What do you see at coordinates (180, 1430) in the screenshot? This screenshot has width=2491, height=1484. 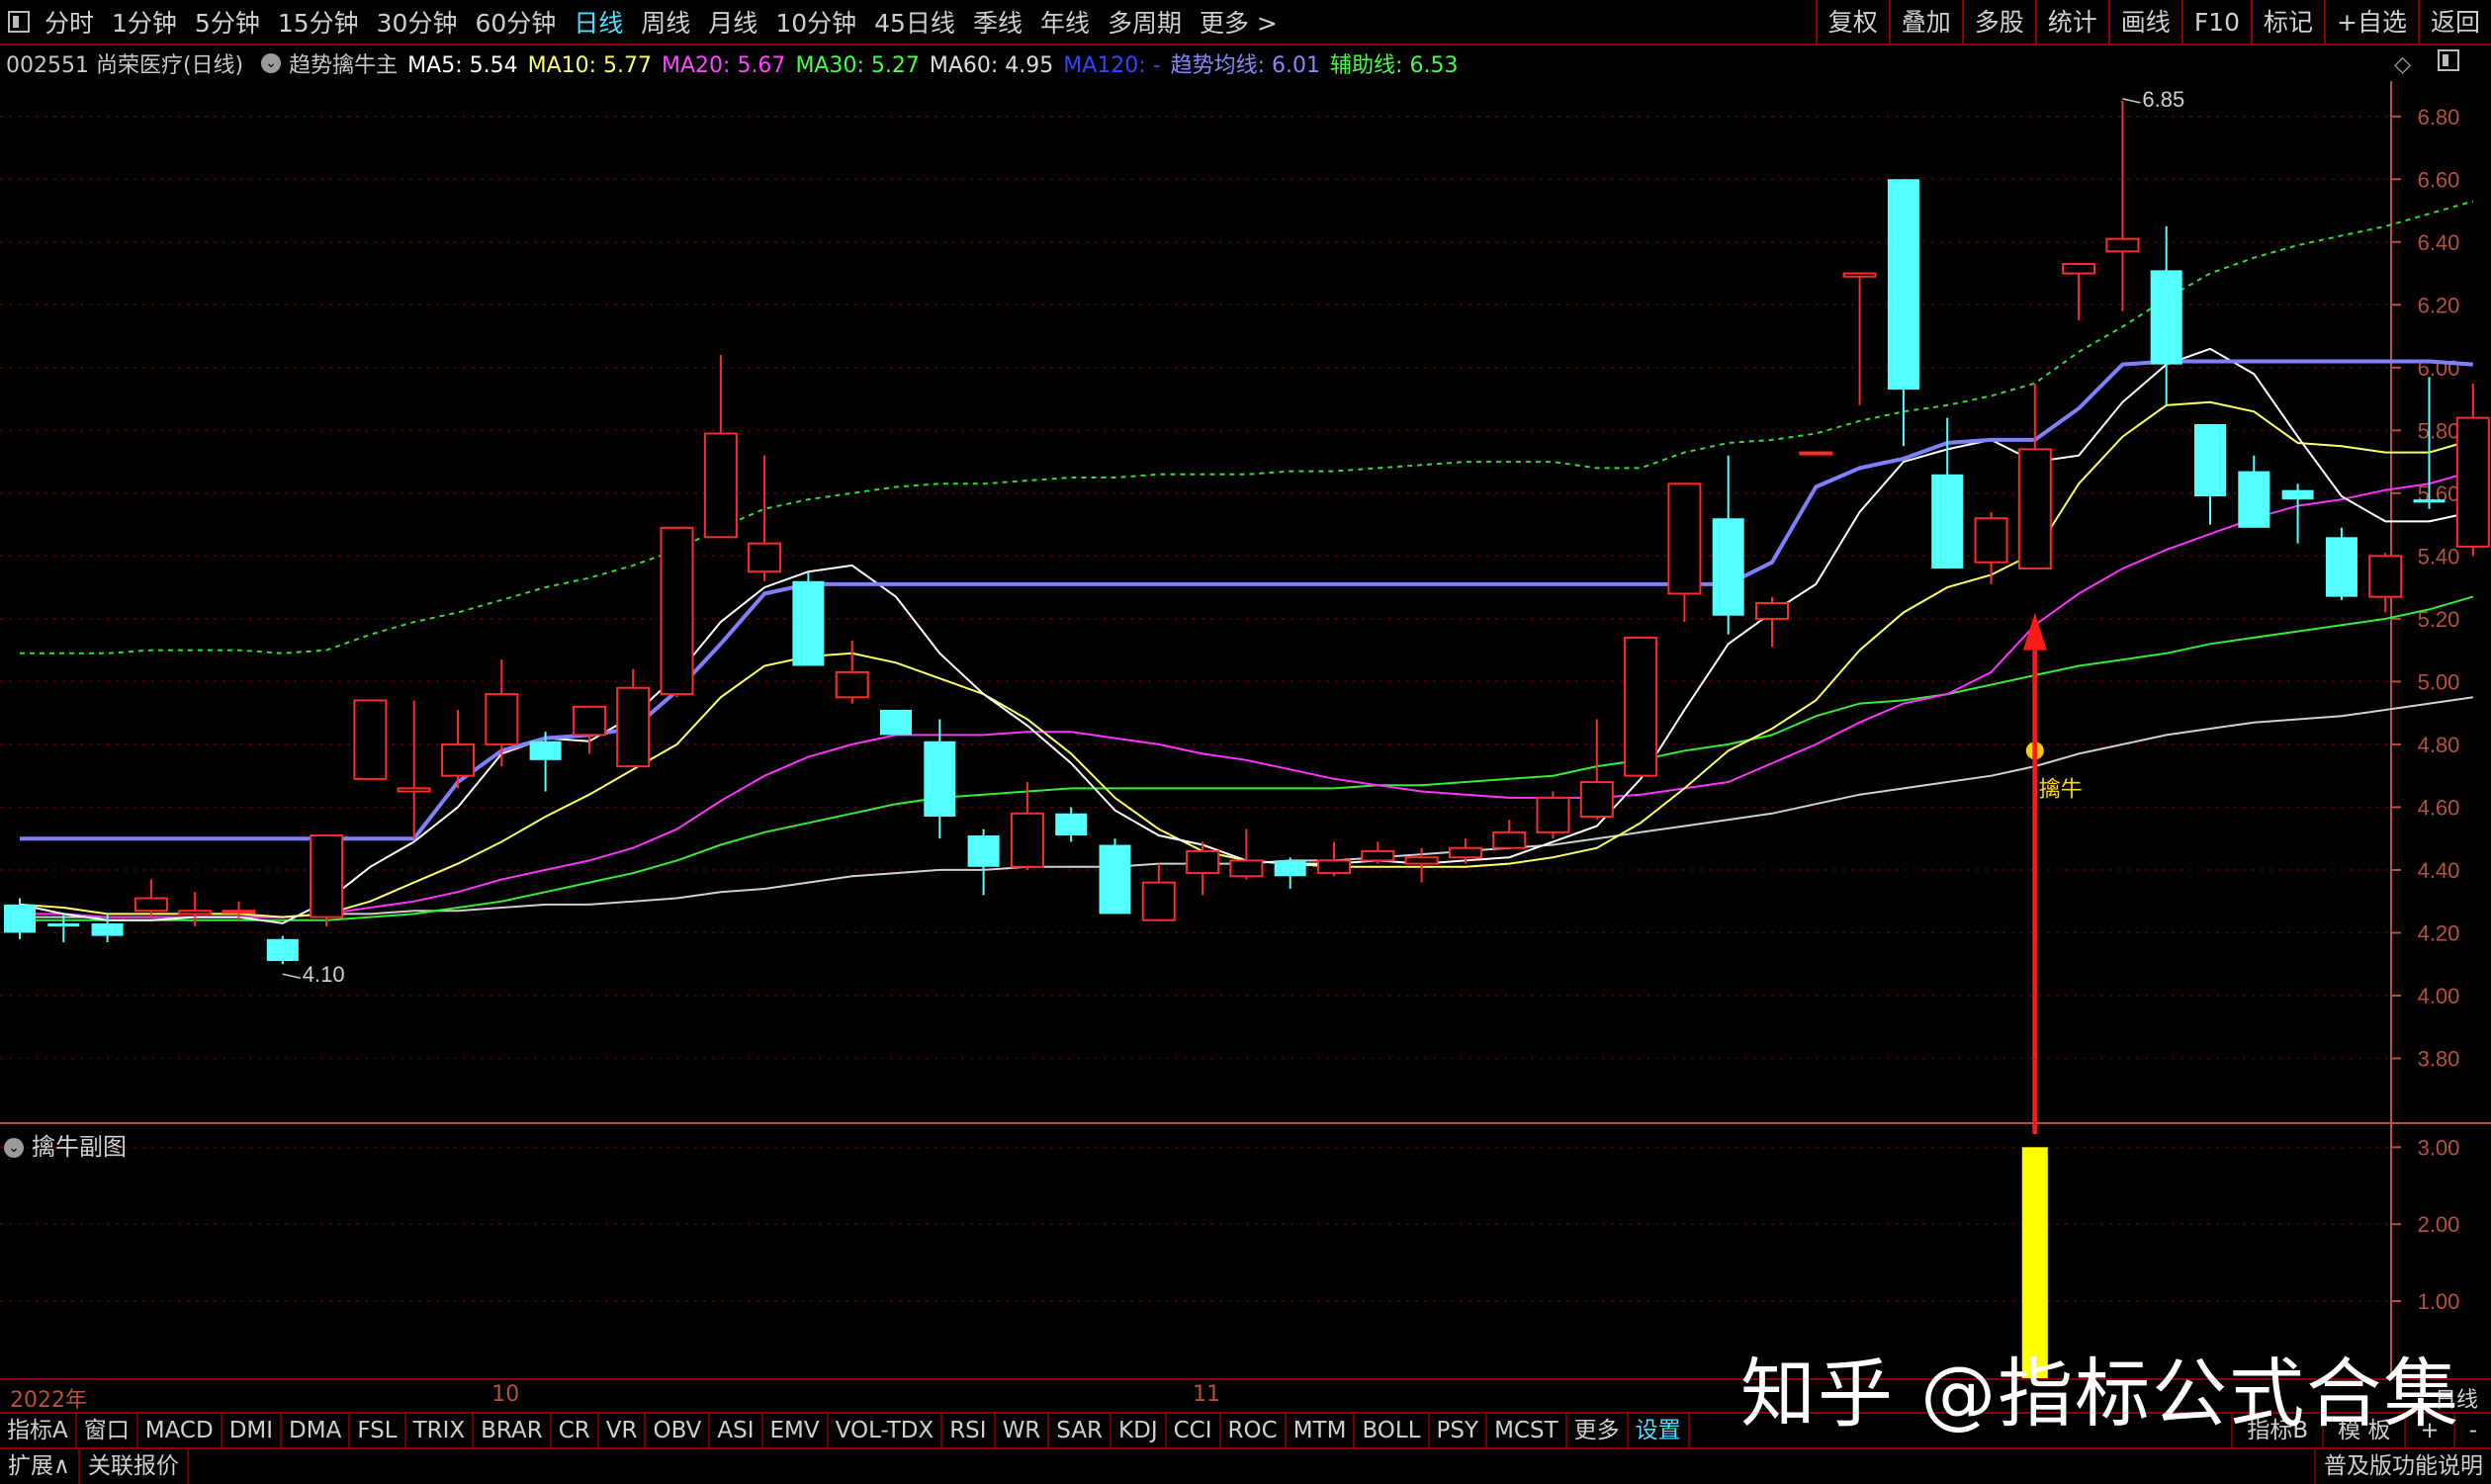 I see `indicator-tab-2: MACD` at bounding box center [180, 1430].